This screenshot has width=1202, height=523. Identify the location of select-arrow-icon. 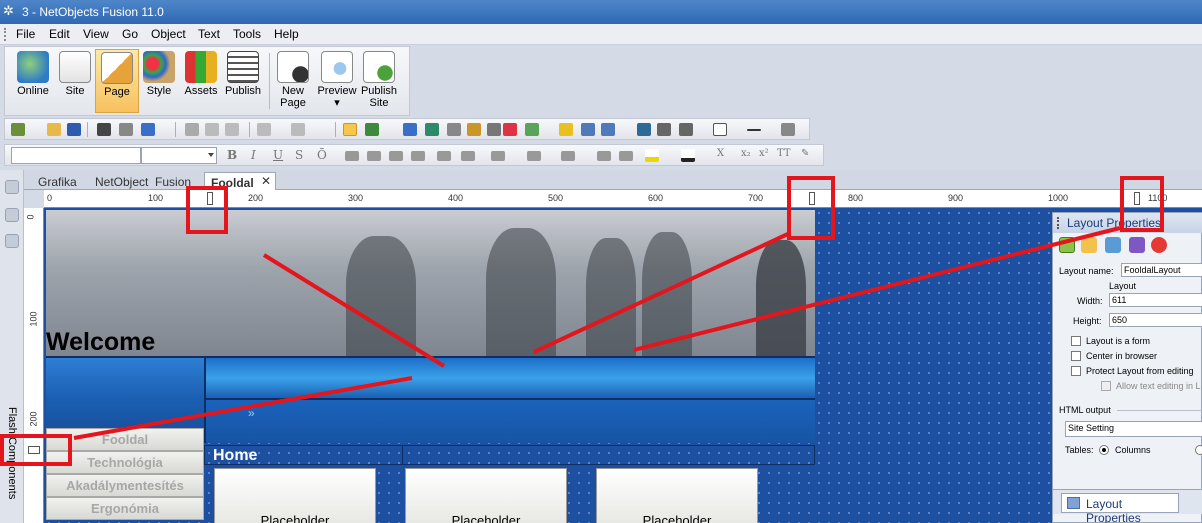
(350, 129).